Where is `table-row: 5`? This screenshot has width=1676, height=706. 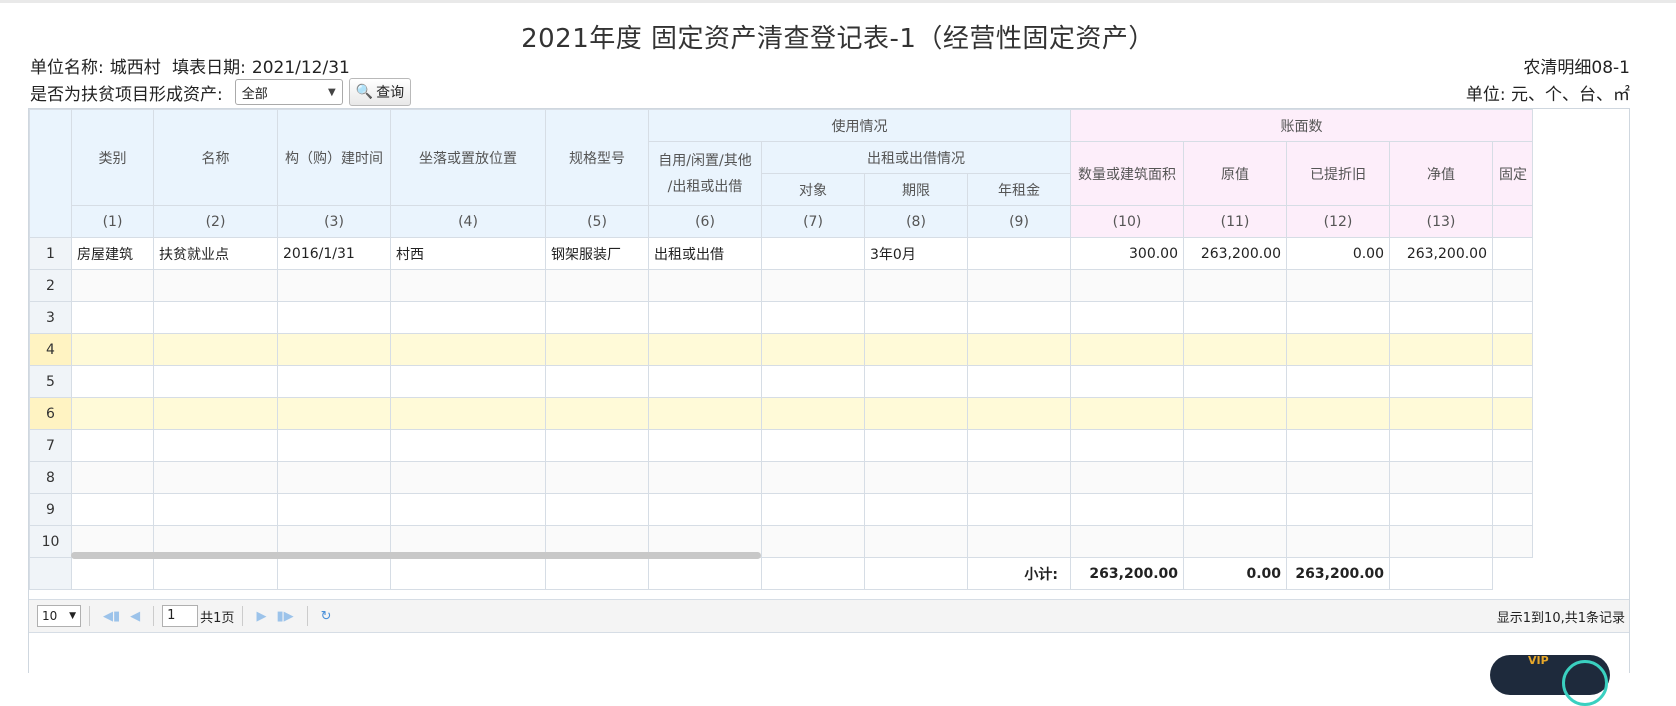 table-row: 5 is located at coordinates (781, 381).